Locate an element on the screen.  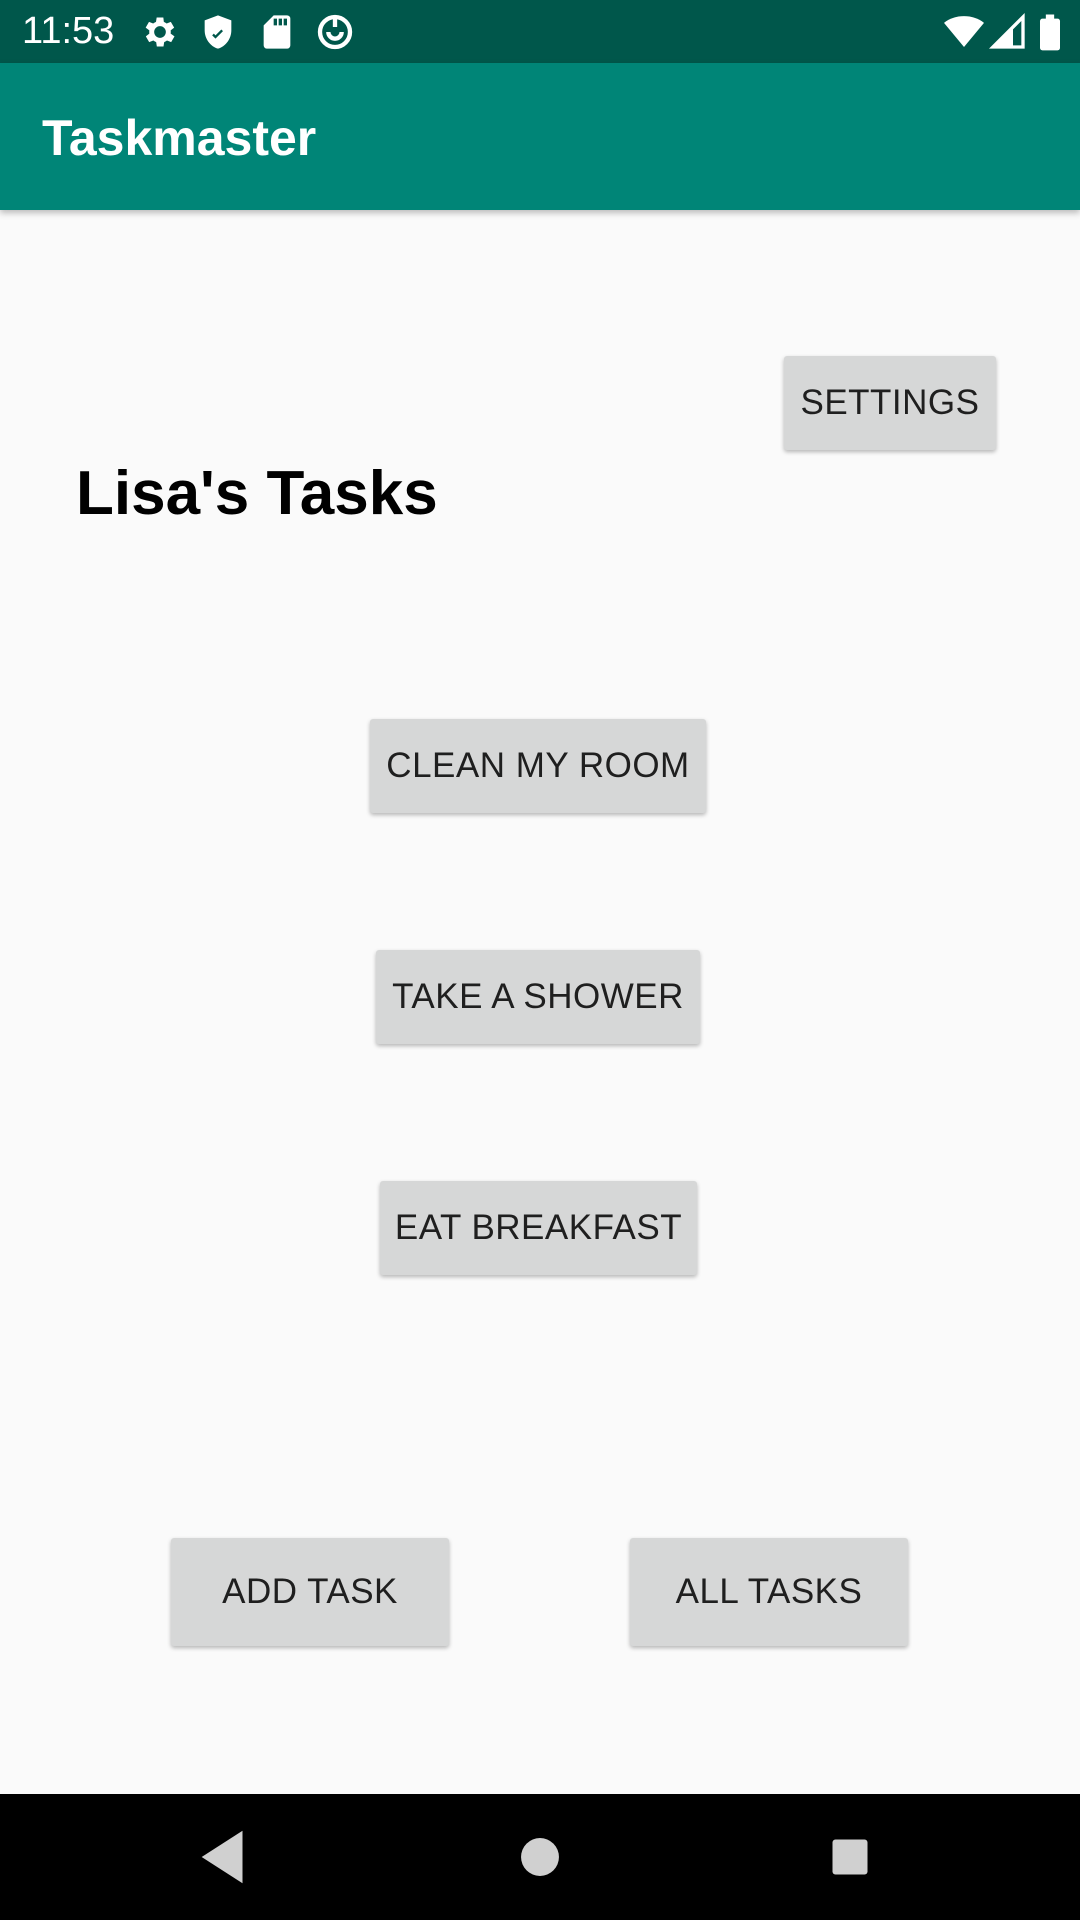
back-icon is located at coordinates (225, 1857).